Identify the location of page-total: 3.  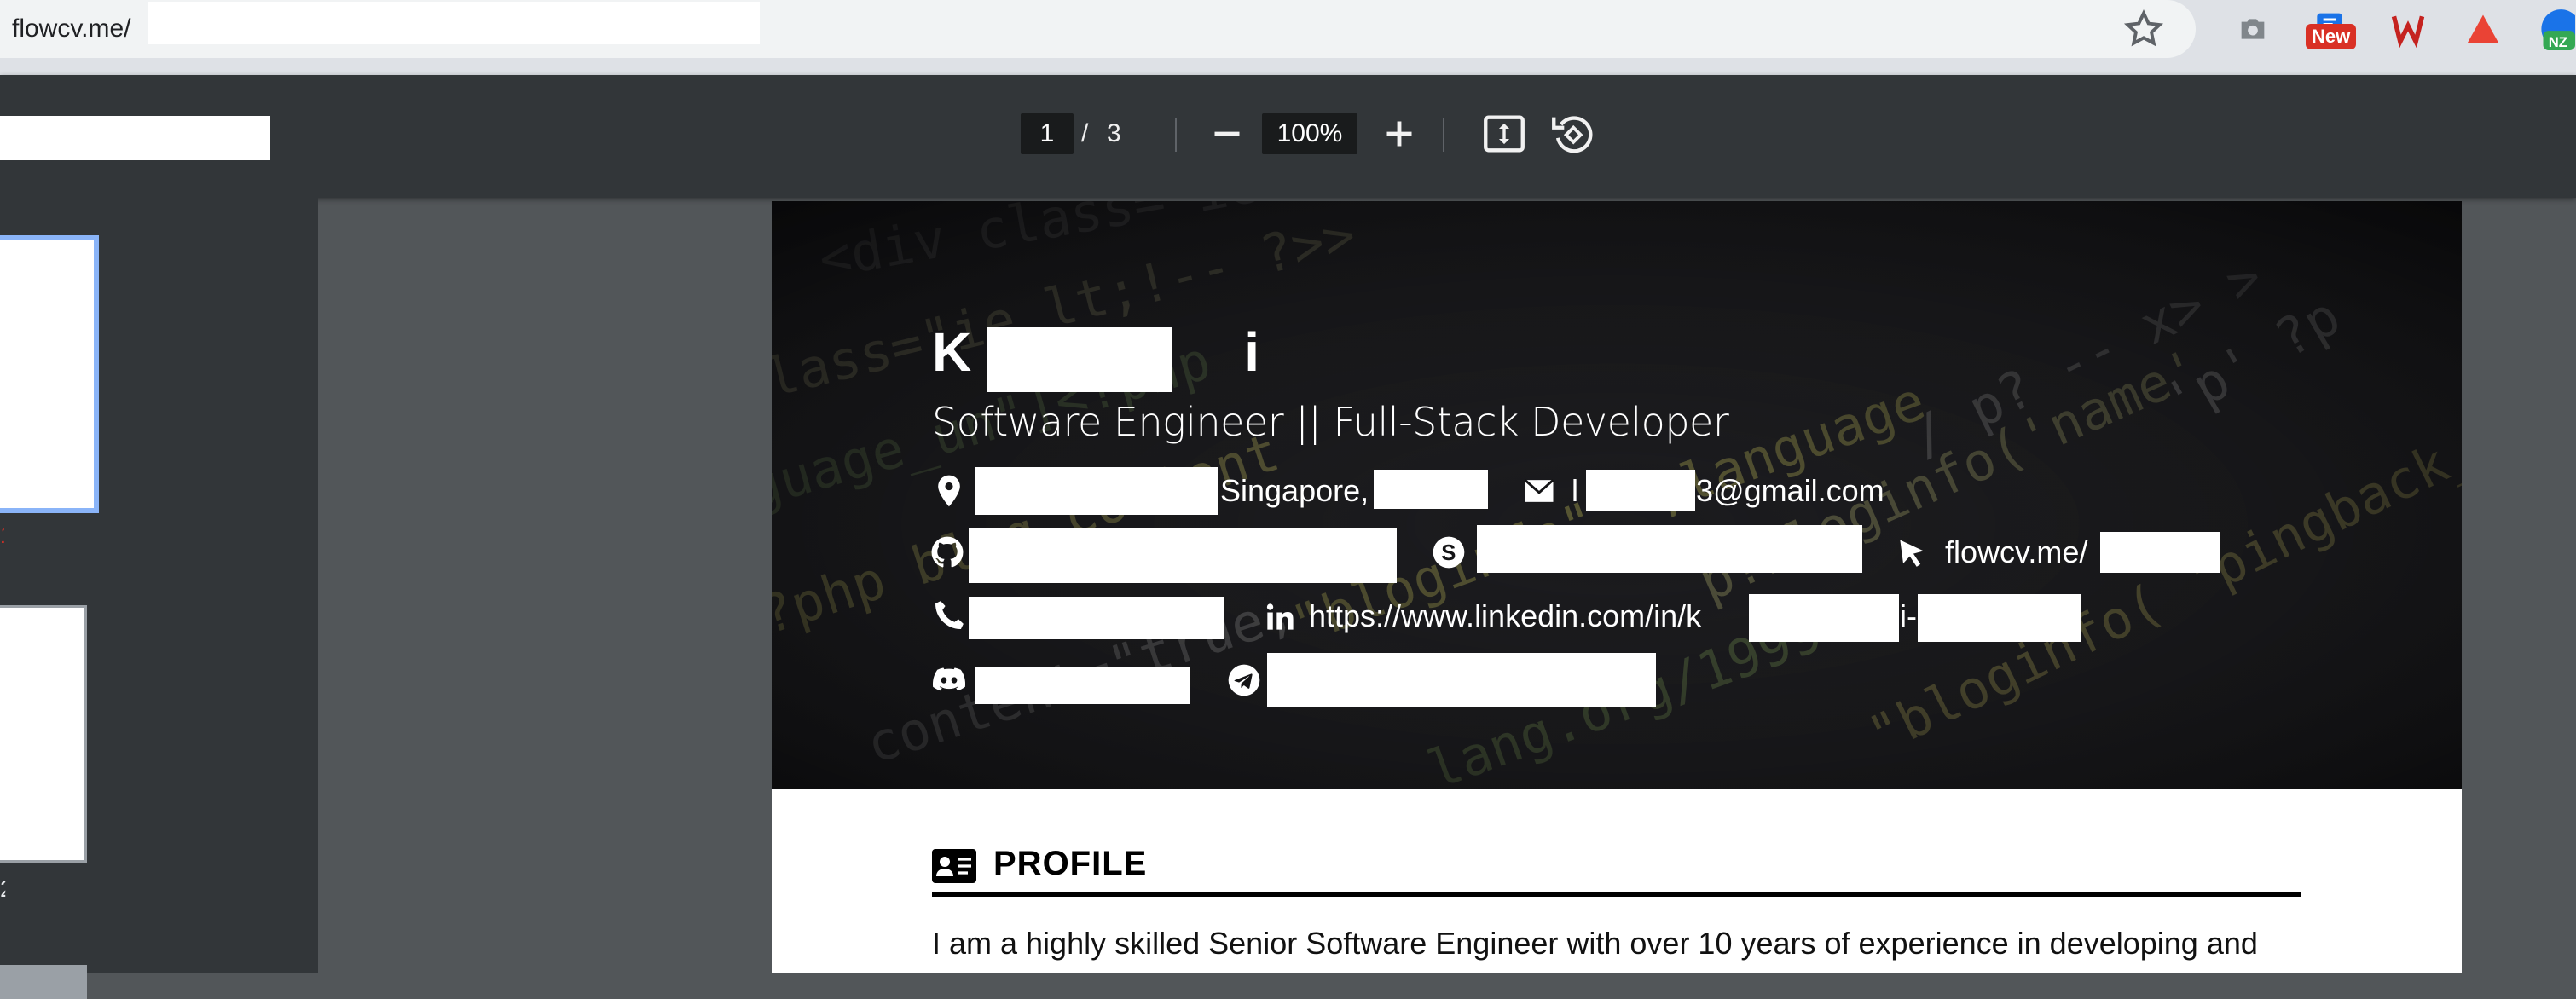
(1114, 133).